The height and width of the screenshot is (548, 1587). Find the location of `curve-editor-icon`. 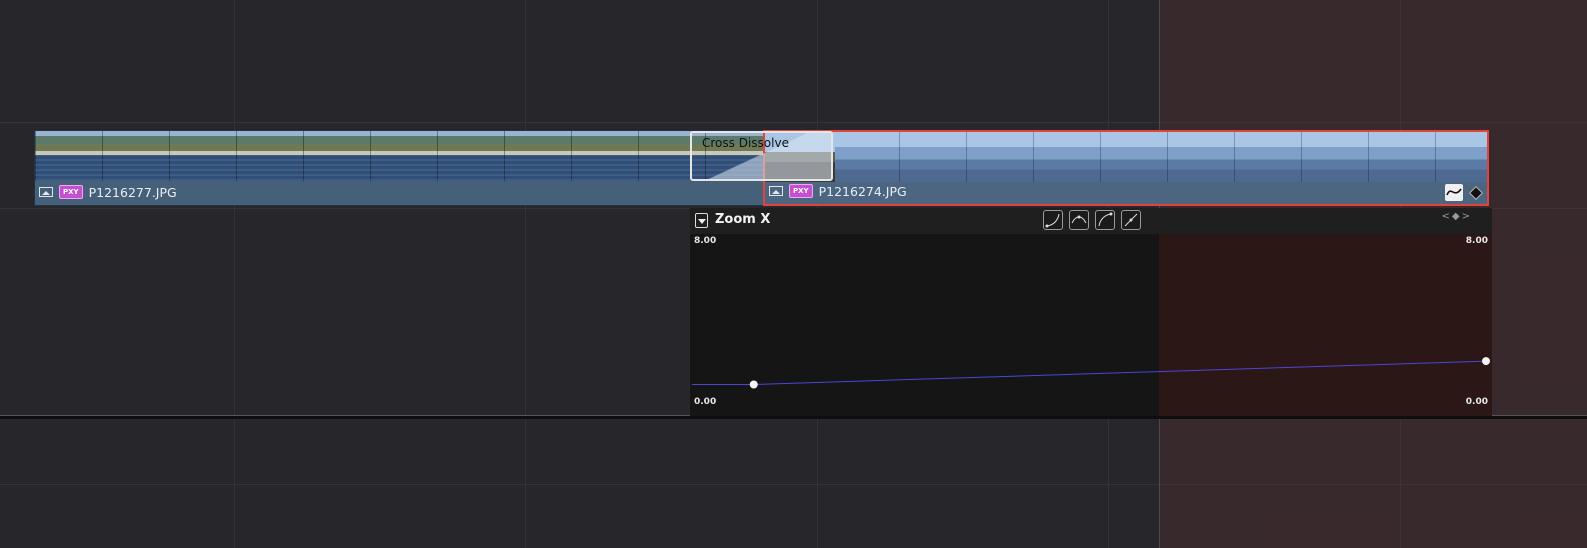

curve-editor-icon is located at coordinates (1454, 192).